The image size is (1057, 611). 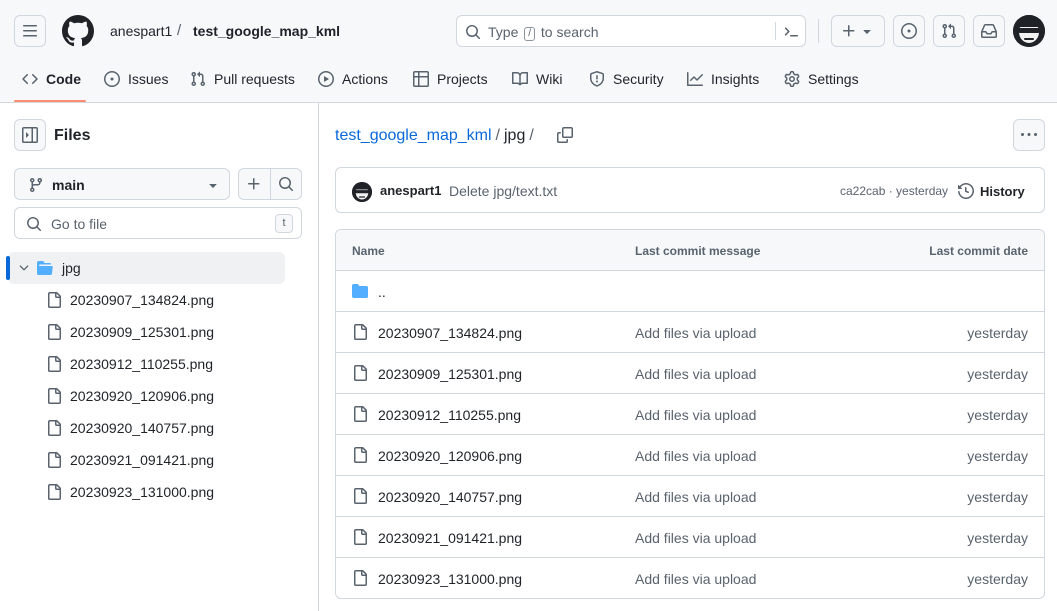 What do you see at coordinates (450, 456) in the screenshot?
I see `file-name-link: 20230920_120906.png` at bounding box center [450, 456].